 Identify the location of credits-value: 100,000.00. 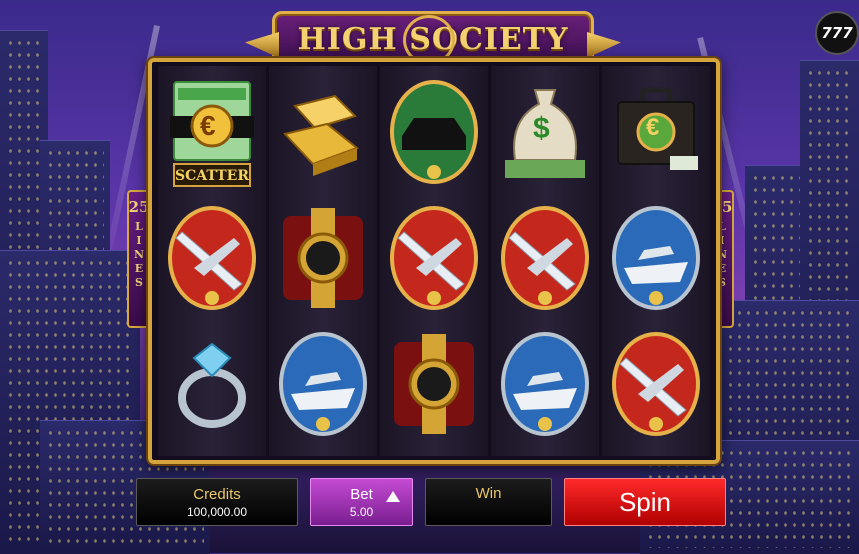
(217, 511).